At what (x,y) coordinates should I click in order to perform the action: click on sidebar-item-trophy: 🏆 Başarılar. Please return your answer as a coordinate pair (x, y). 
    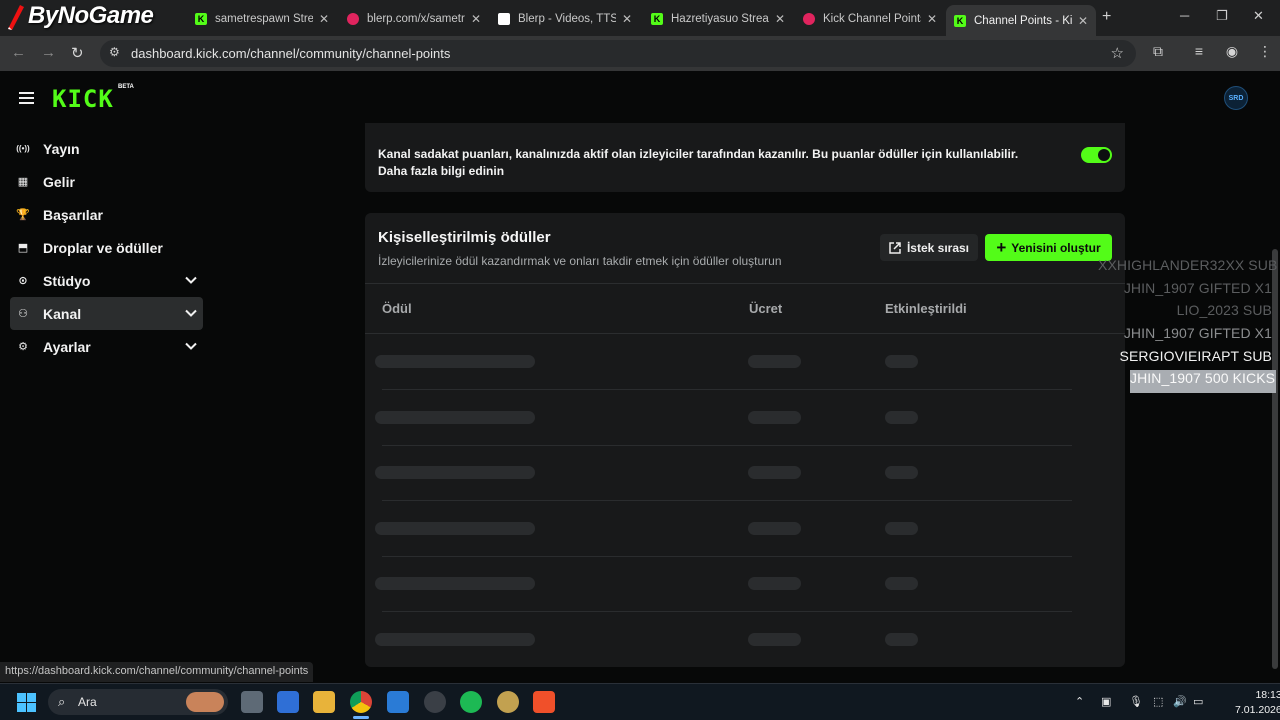
    Looking at the image, I should click on (106, 214).